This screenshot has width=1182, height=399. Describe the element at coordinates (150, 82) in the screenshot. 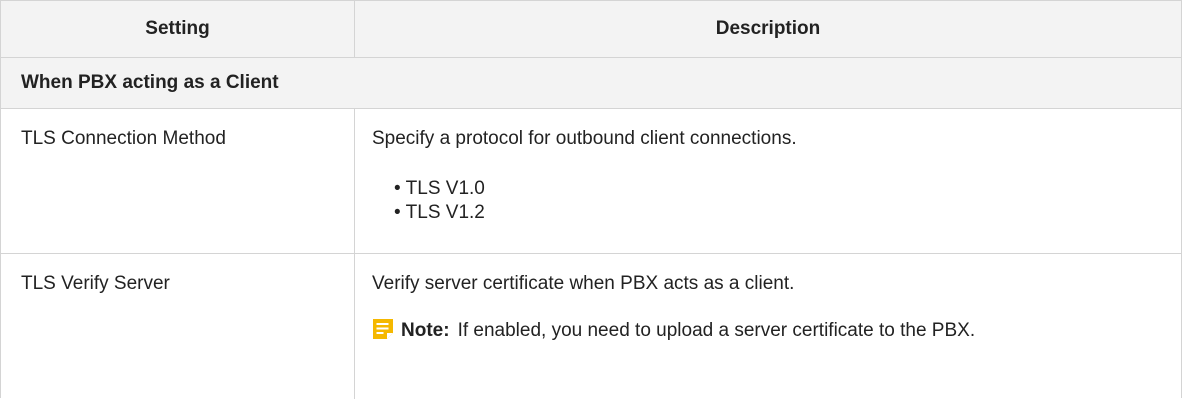

I see `section-title: When PBX acting as a Client` at that location.